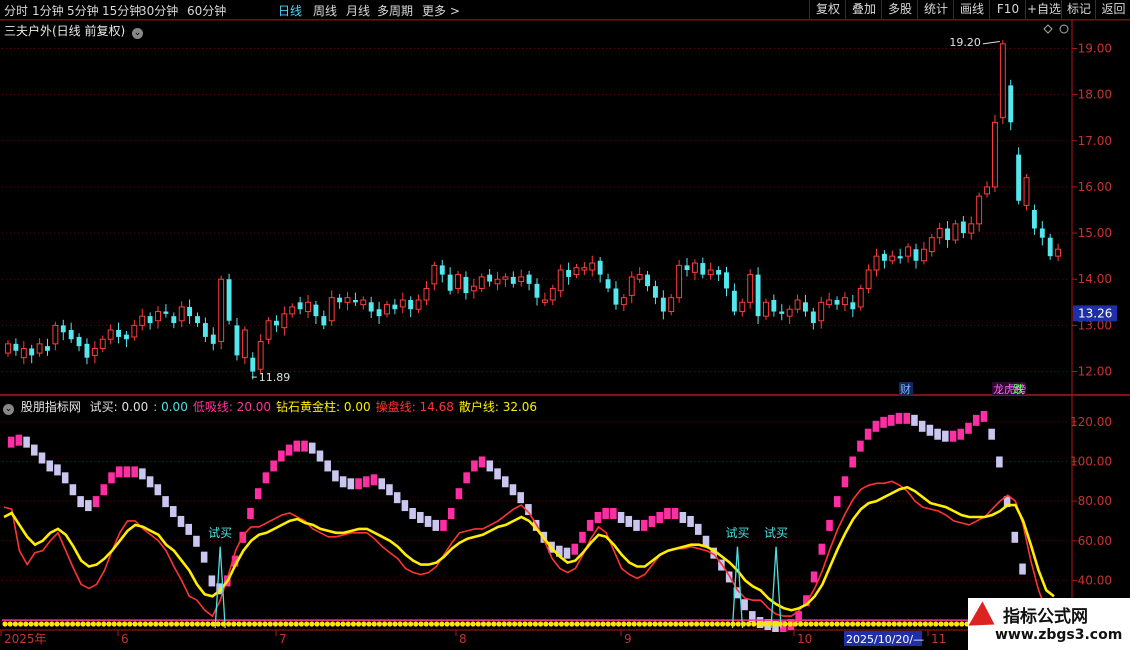  What do you see at coordinates (1095, 372) in the screenshot?
I see `main-ytick-label: 12.00` at bounding box center [1095, 372].